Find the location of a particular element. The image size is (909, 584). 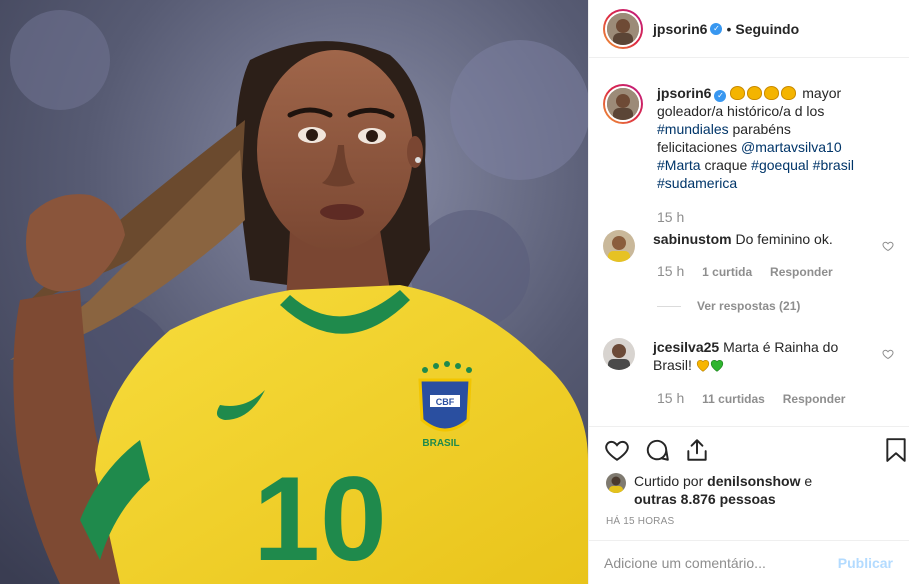

caption-avatar is located at coordinates (623, 104).